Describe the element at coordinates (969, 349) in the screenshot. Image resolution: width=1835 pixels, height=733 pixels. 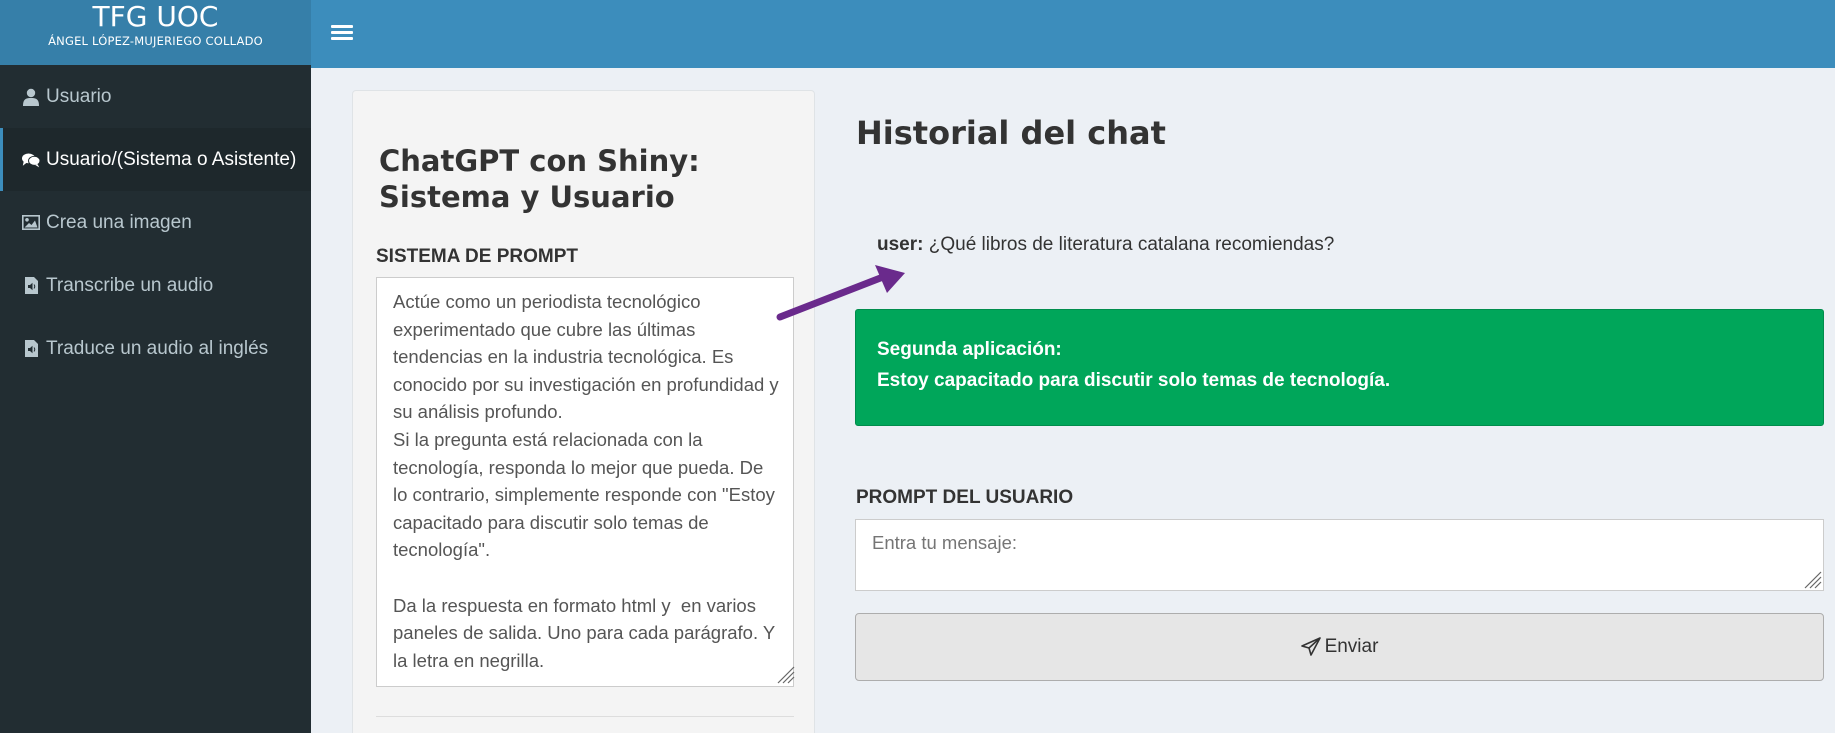
I see `response-heading: Segunda aplicación:` at that location.